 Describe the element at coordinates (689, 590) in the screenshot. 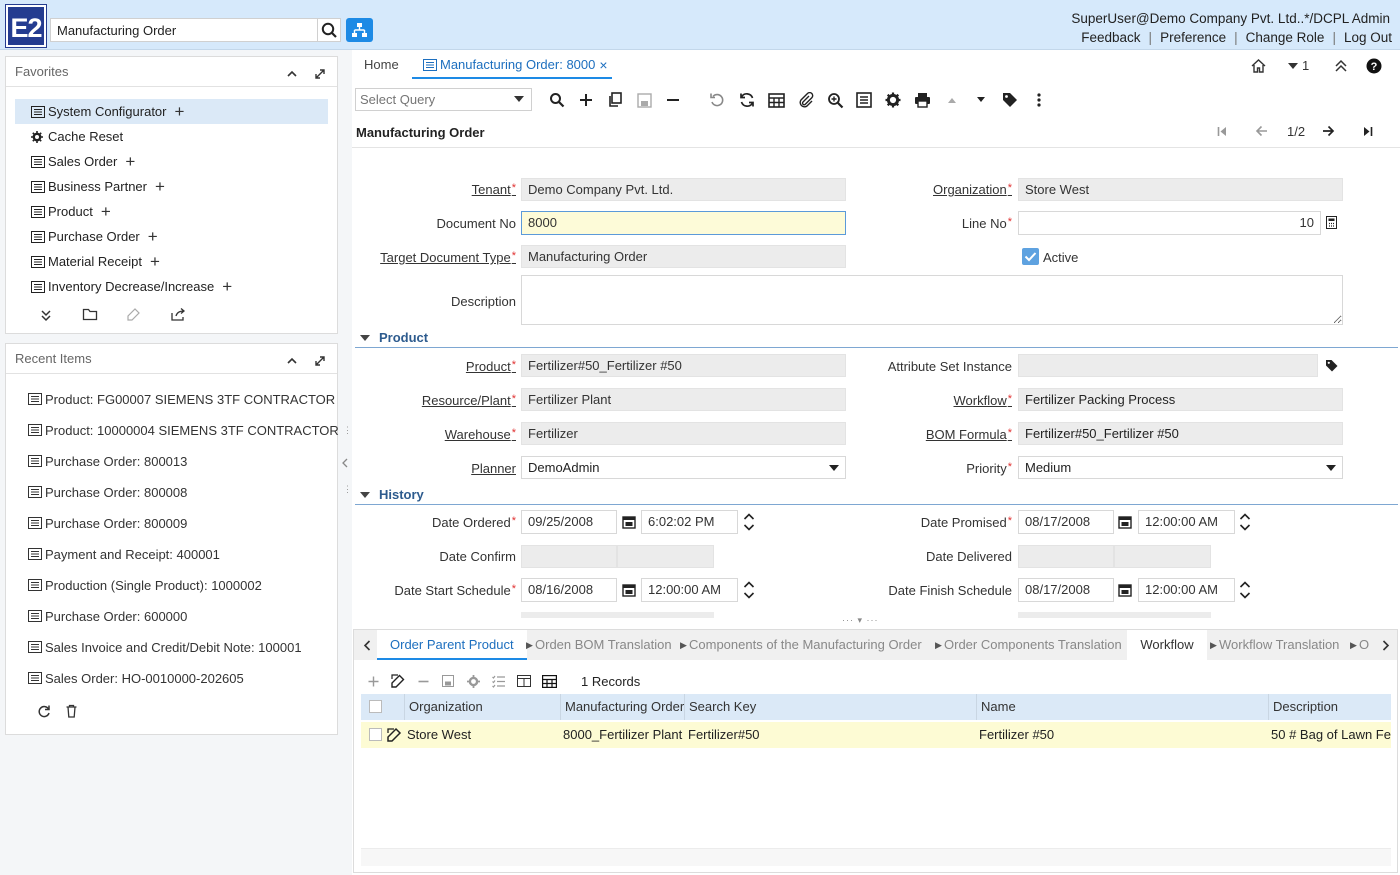

I see `time-start-field: 12:00:00 AM` at that location.